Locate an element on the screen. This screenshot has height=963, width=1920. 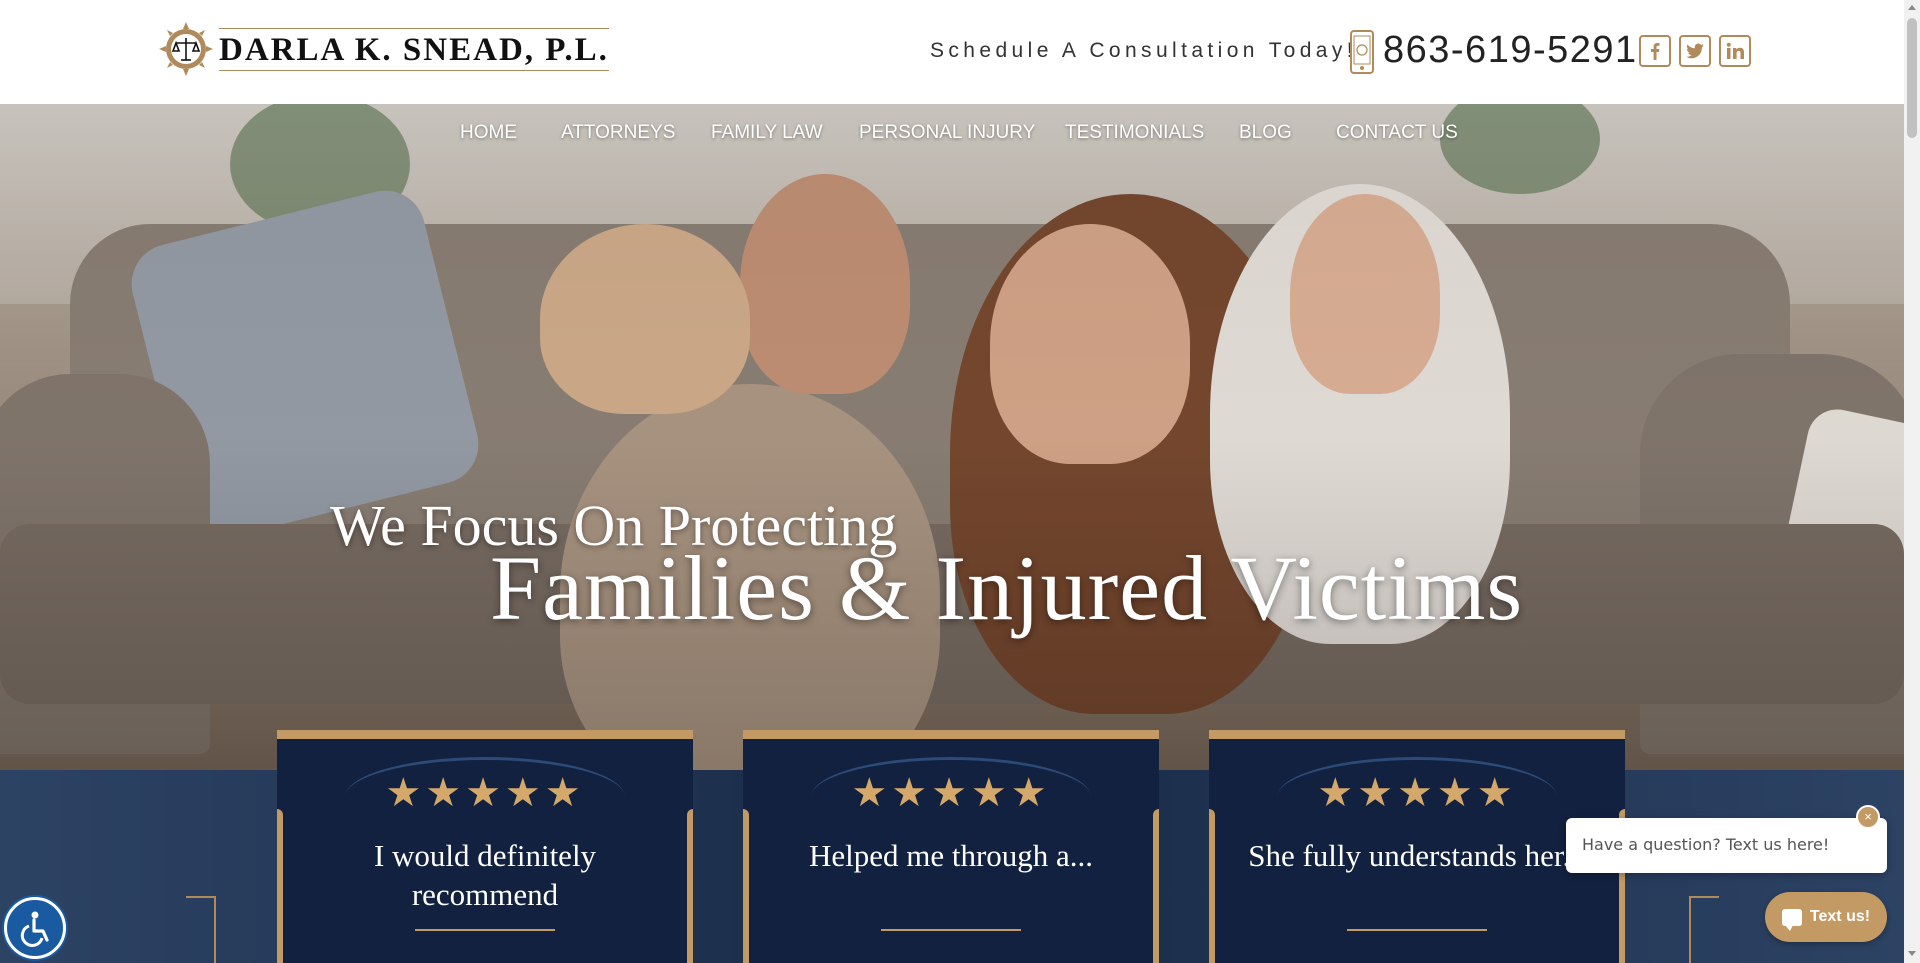
nav-item-testimonials: TESTIMONIALS is located at coordinates (1134, 133).